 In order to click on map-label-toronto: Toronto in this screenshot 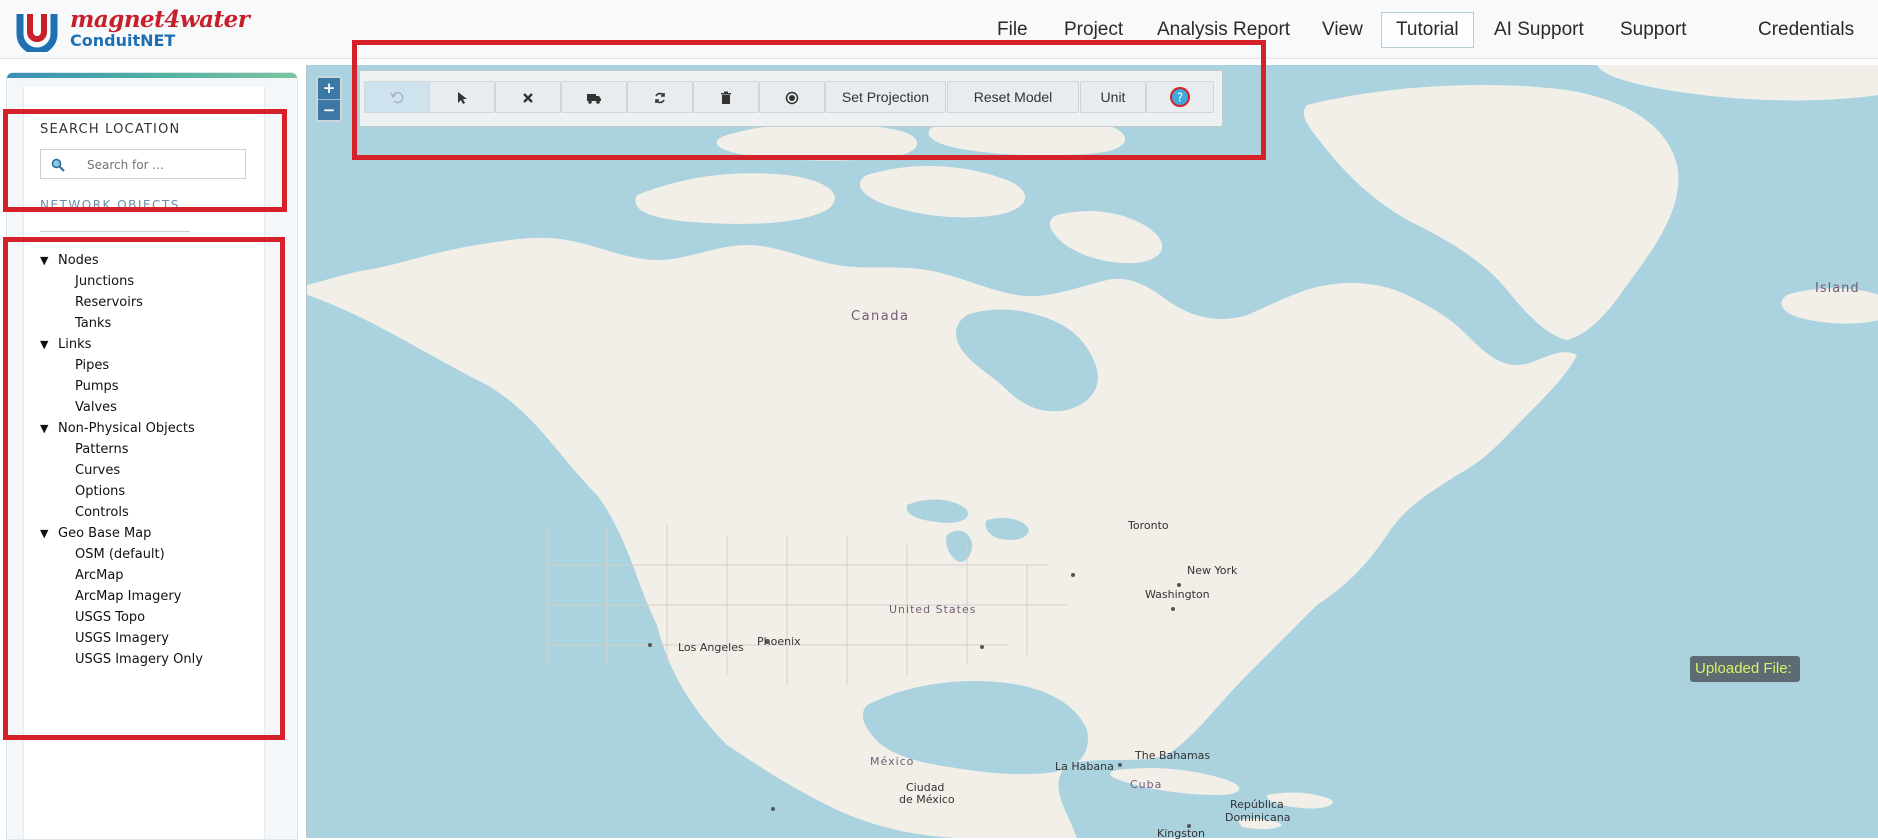, I will do `click(1148, 525)`.